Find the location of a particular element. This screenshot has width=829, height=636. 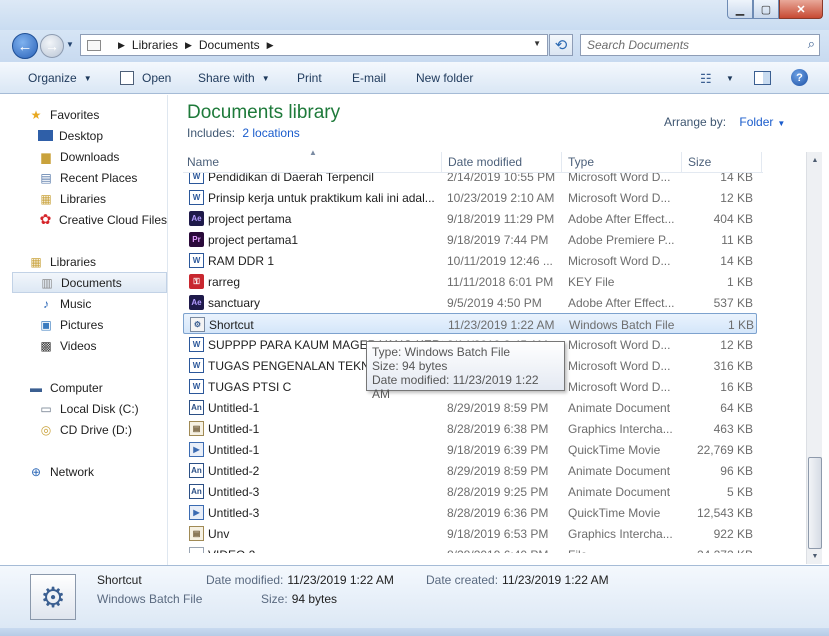

column-header-size: Size is located at coordinates (699, 162).